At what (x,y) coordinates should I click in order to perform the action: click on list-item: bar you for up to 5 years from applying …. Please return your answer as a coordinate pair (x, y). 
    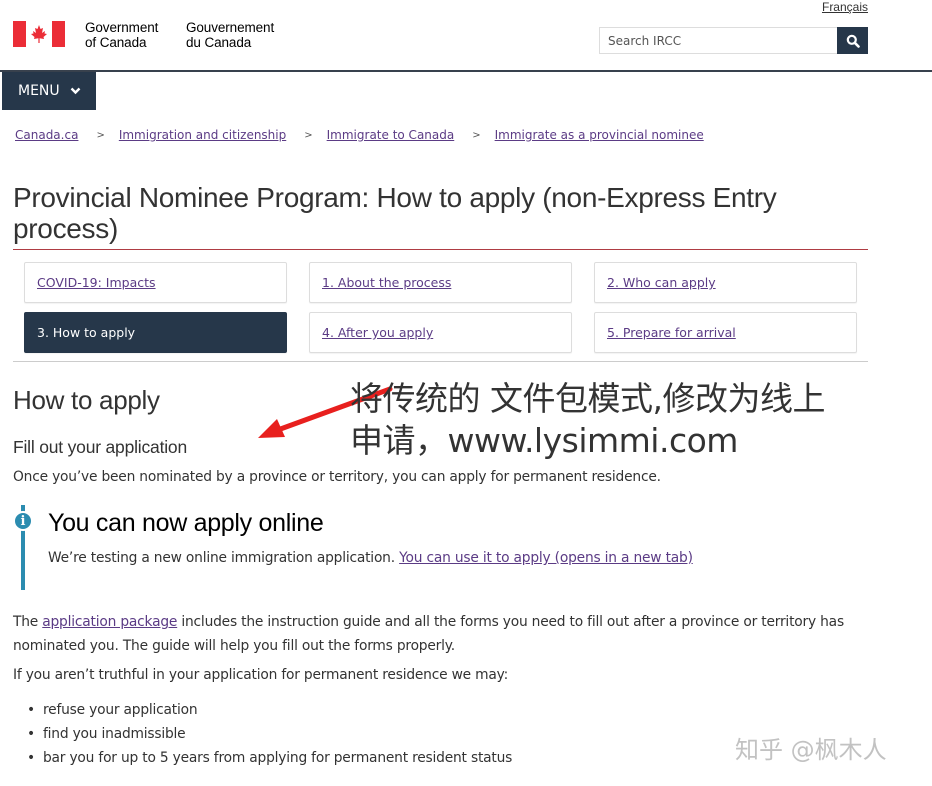
    Looking at the image, I should click on (269, 758).